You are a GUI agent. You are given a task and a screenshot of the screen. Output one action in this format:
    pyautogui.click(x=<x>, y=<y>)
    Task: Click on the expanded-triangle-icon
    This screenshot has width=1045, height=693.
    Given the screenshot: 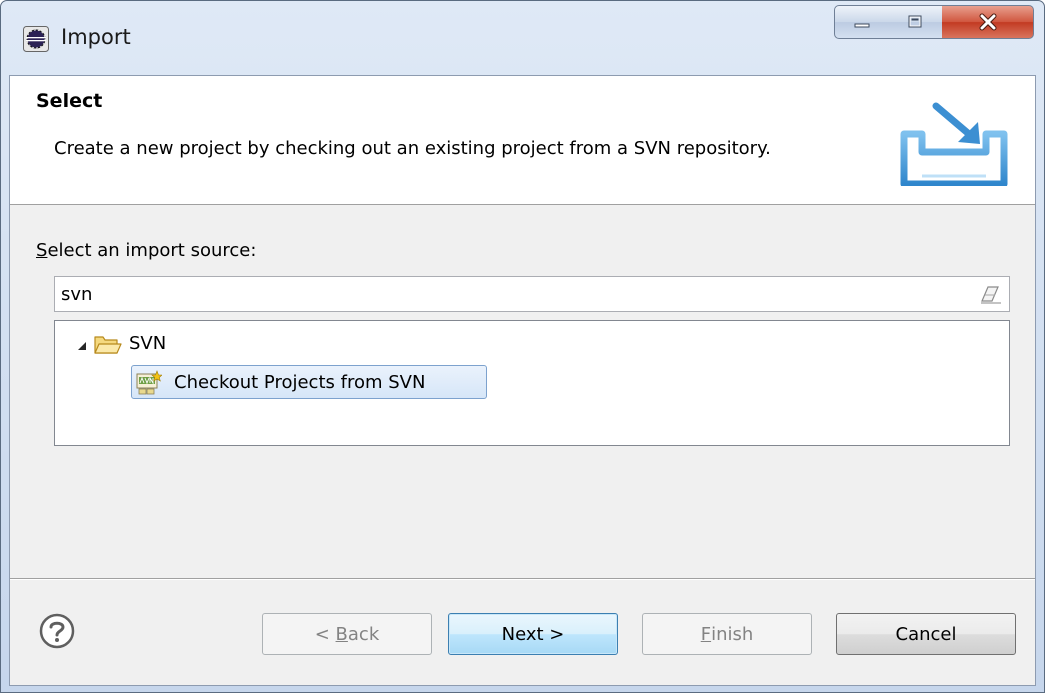 What is the action you would take?
    pyautogui.click(x=82, y=346)
    